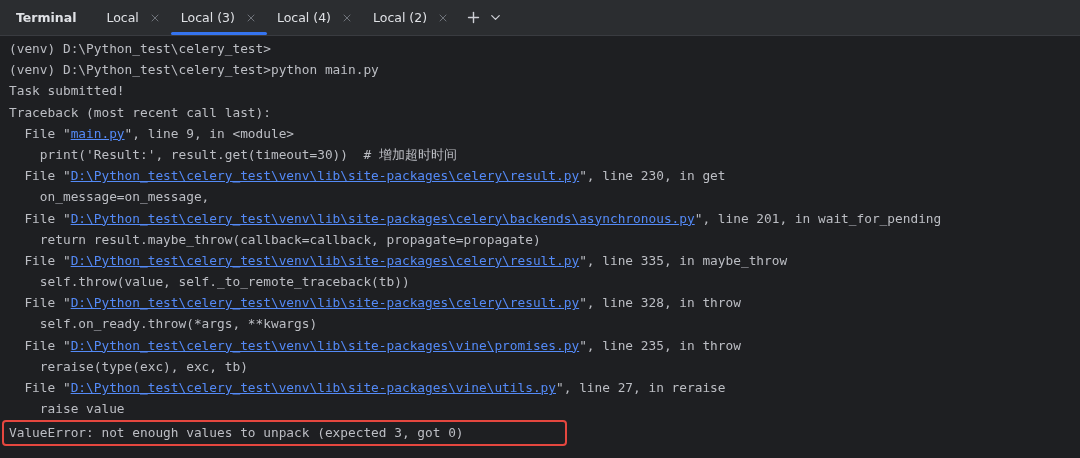  What do you see at coordinates (46, 18) in the screenshot?
I see `panel-title: Terminal` at bounding box center [46, 18].